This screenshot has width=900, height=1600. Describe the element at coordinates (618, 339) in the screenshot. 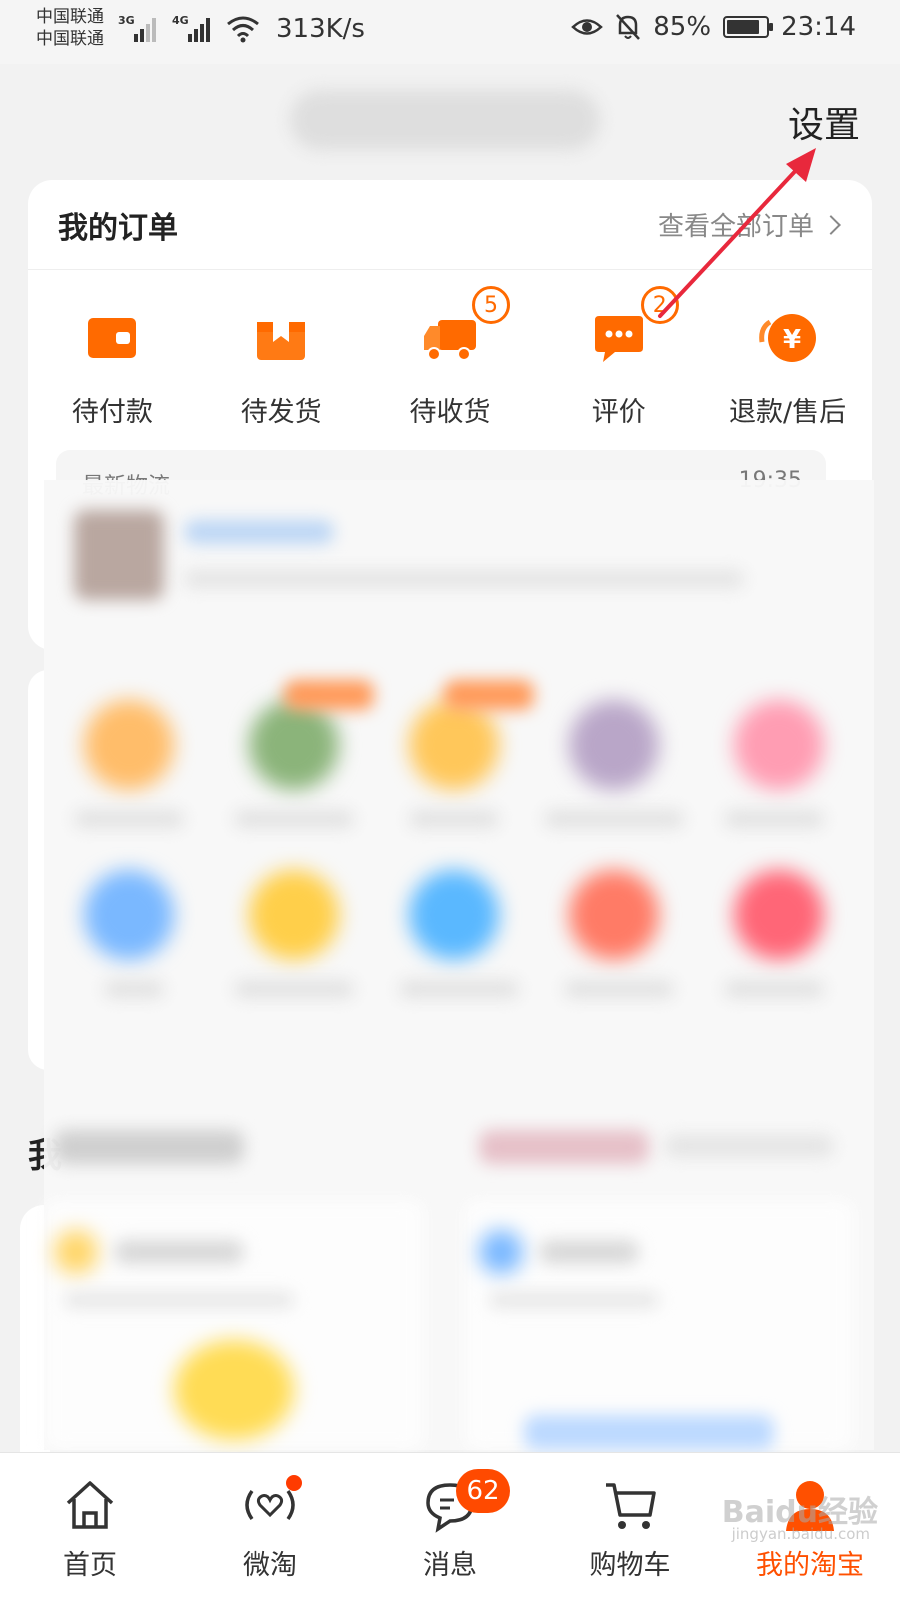

I see `comment-icon` at that location.